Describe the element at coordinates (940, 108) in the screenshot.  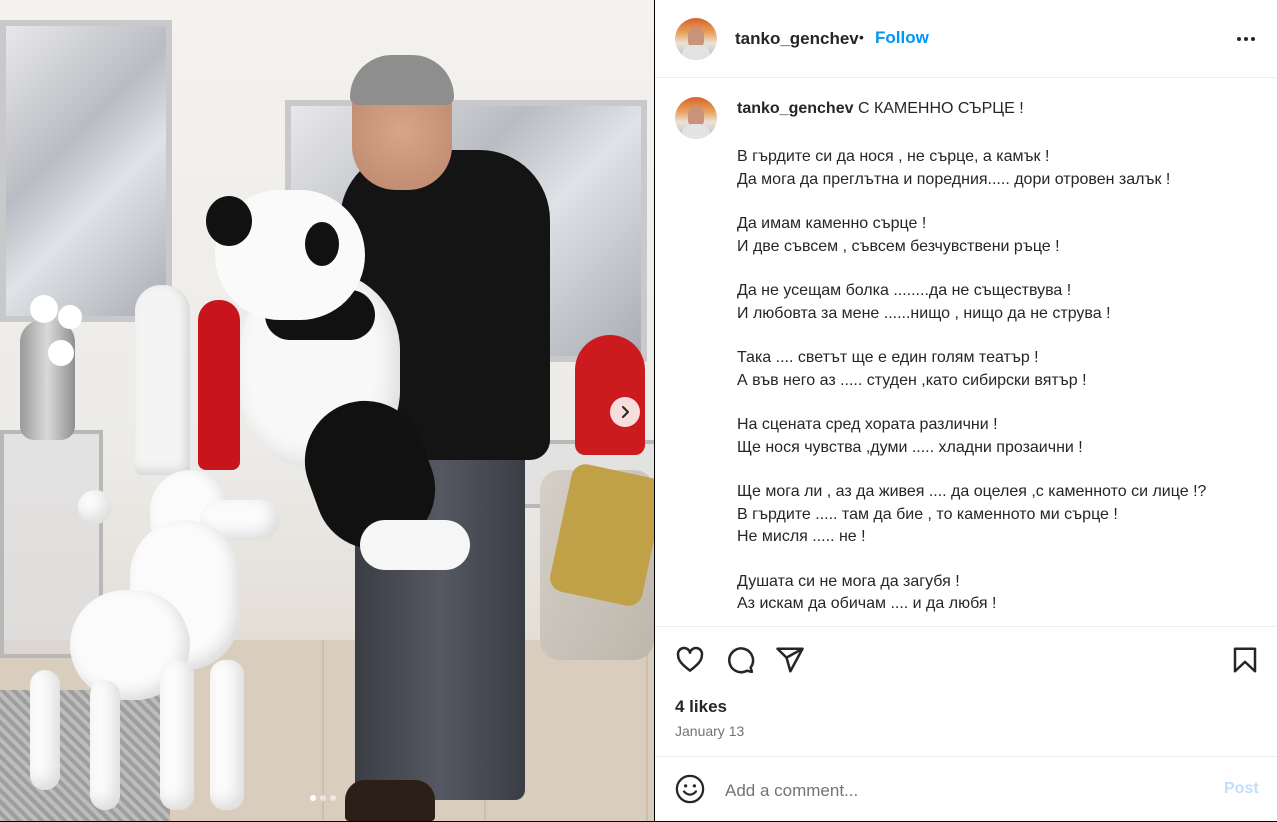
I see `caption-title: С КАМЕННО СЪРЦЕ !` at that location.